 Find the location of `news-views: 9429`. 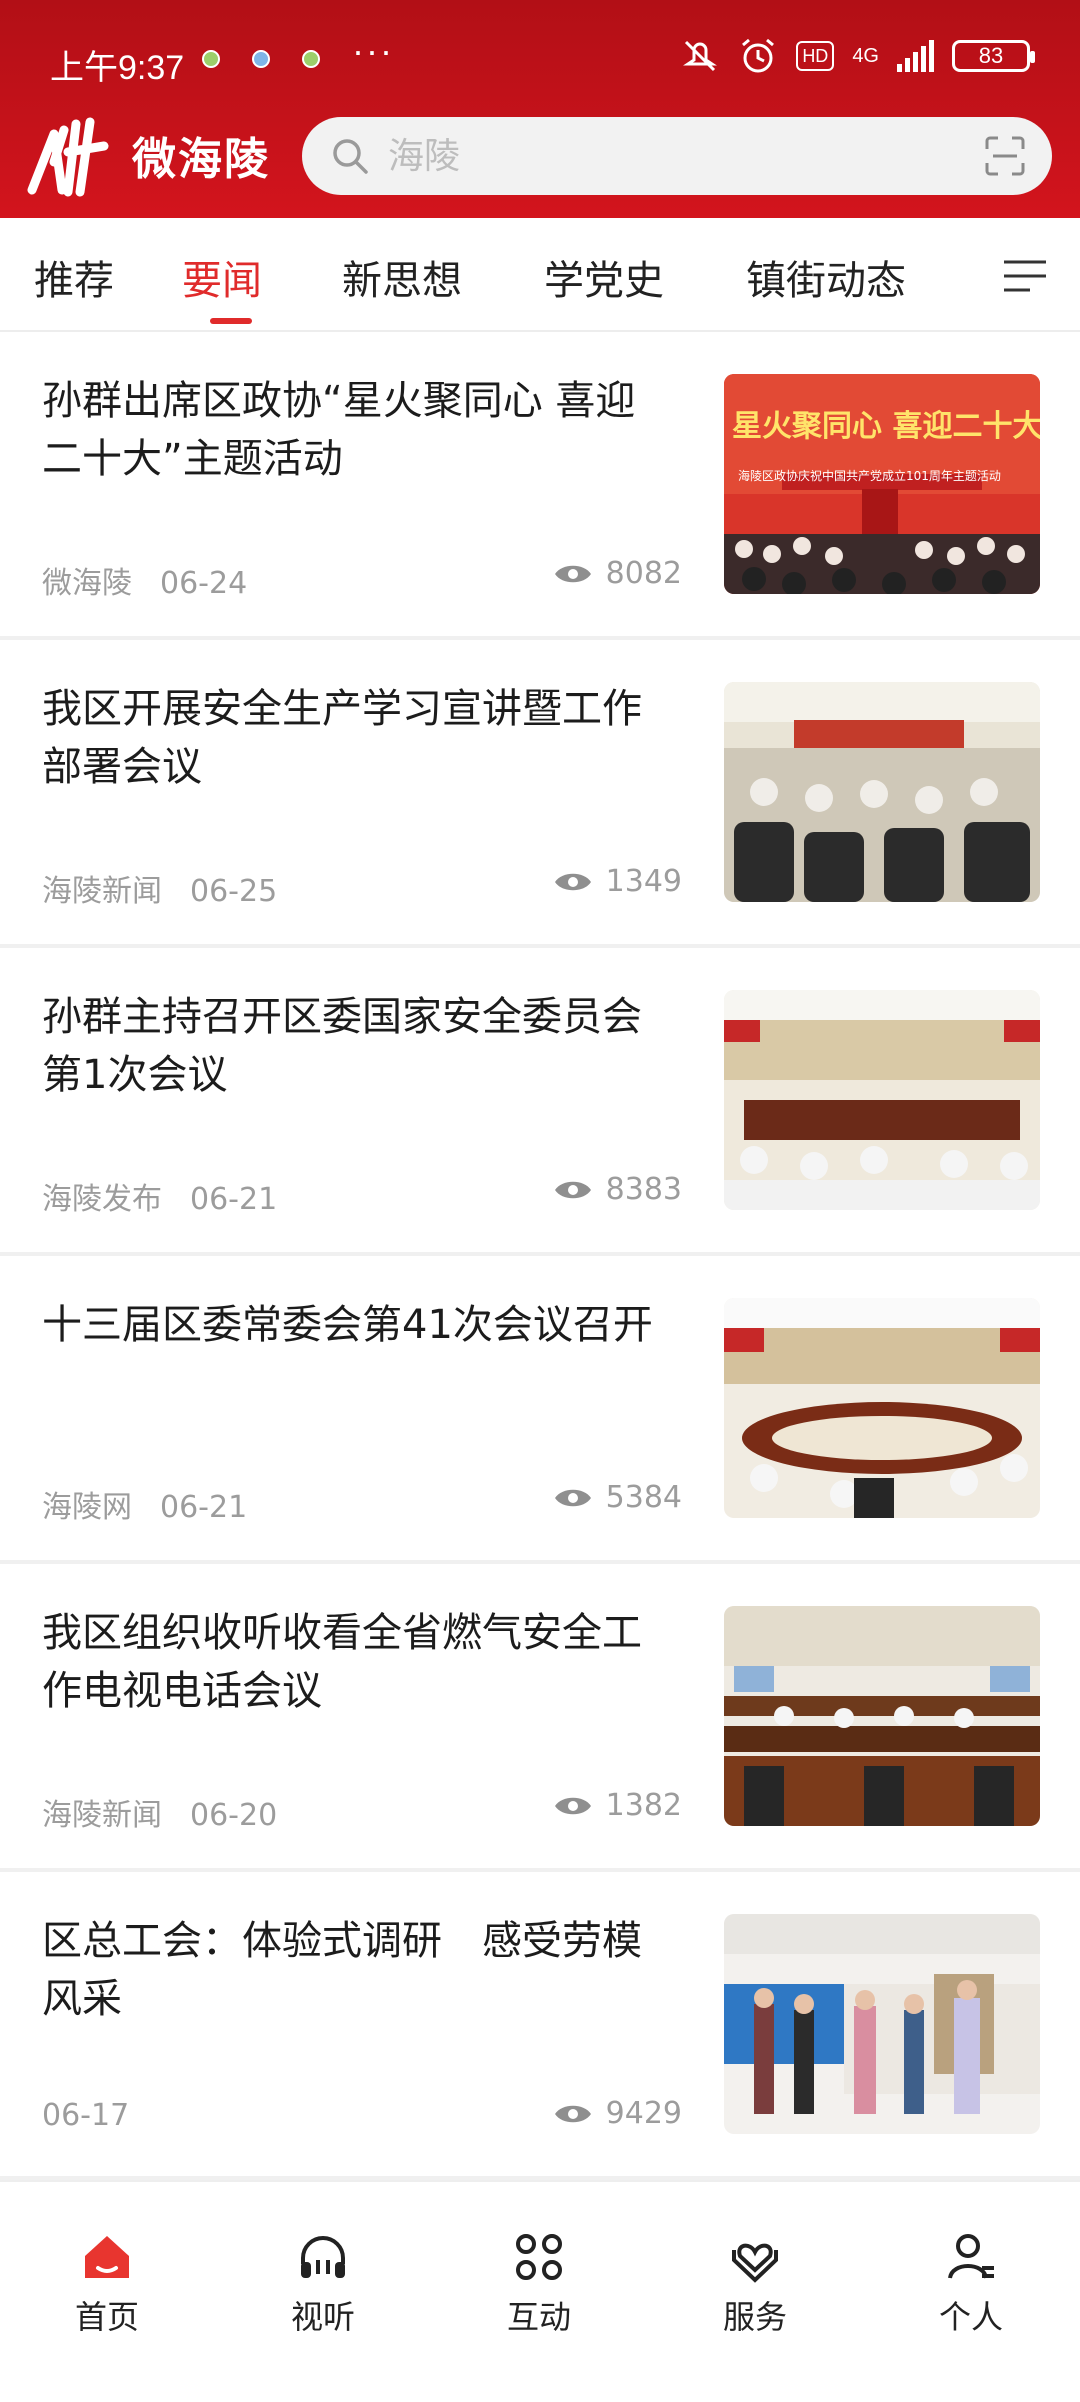

news-views: 9429 is located at coordinates (618, 2113).